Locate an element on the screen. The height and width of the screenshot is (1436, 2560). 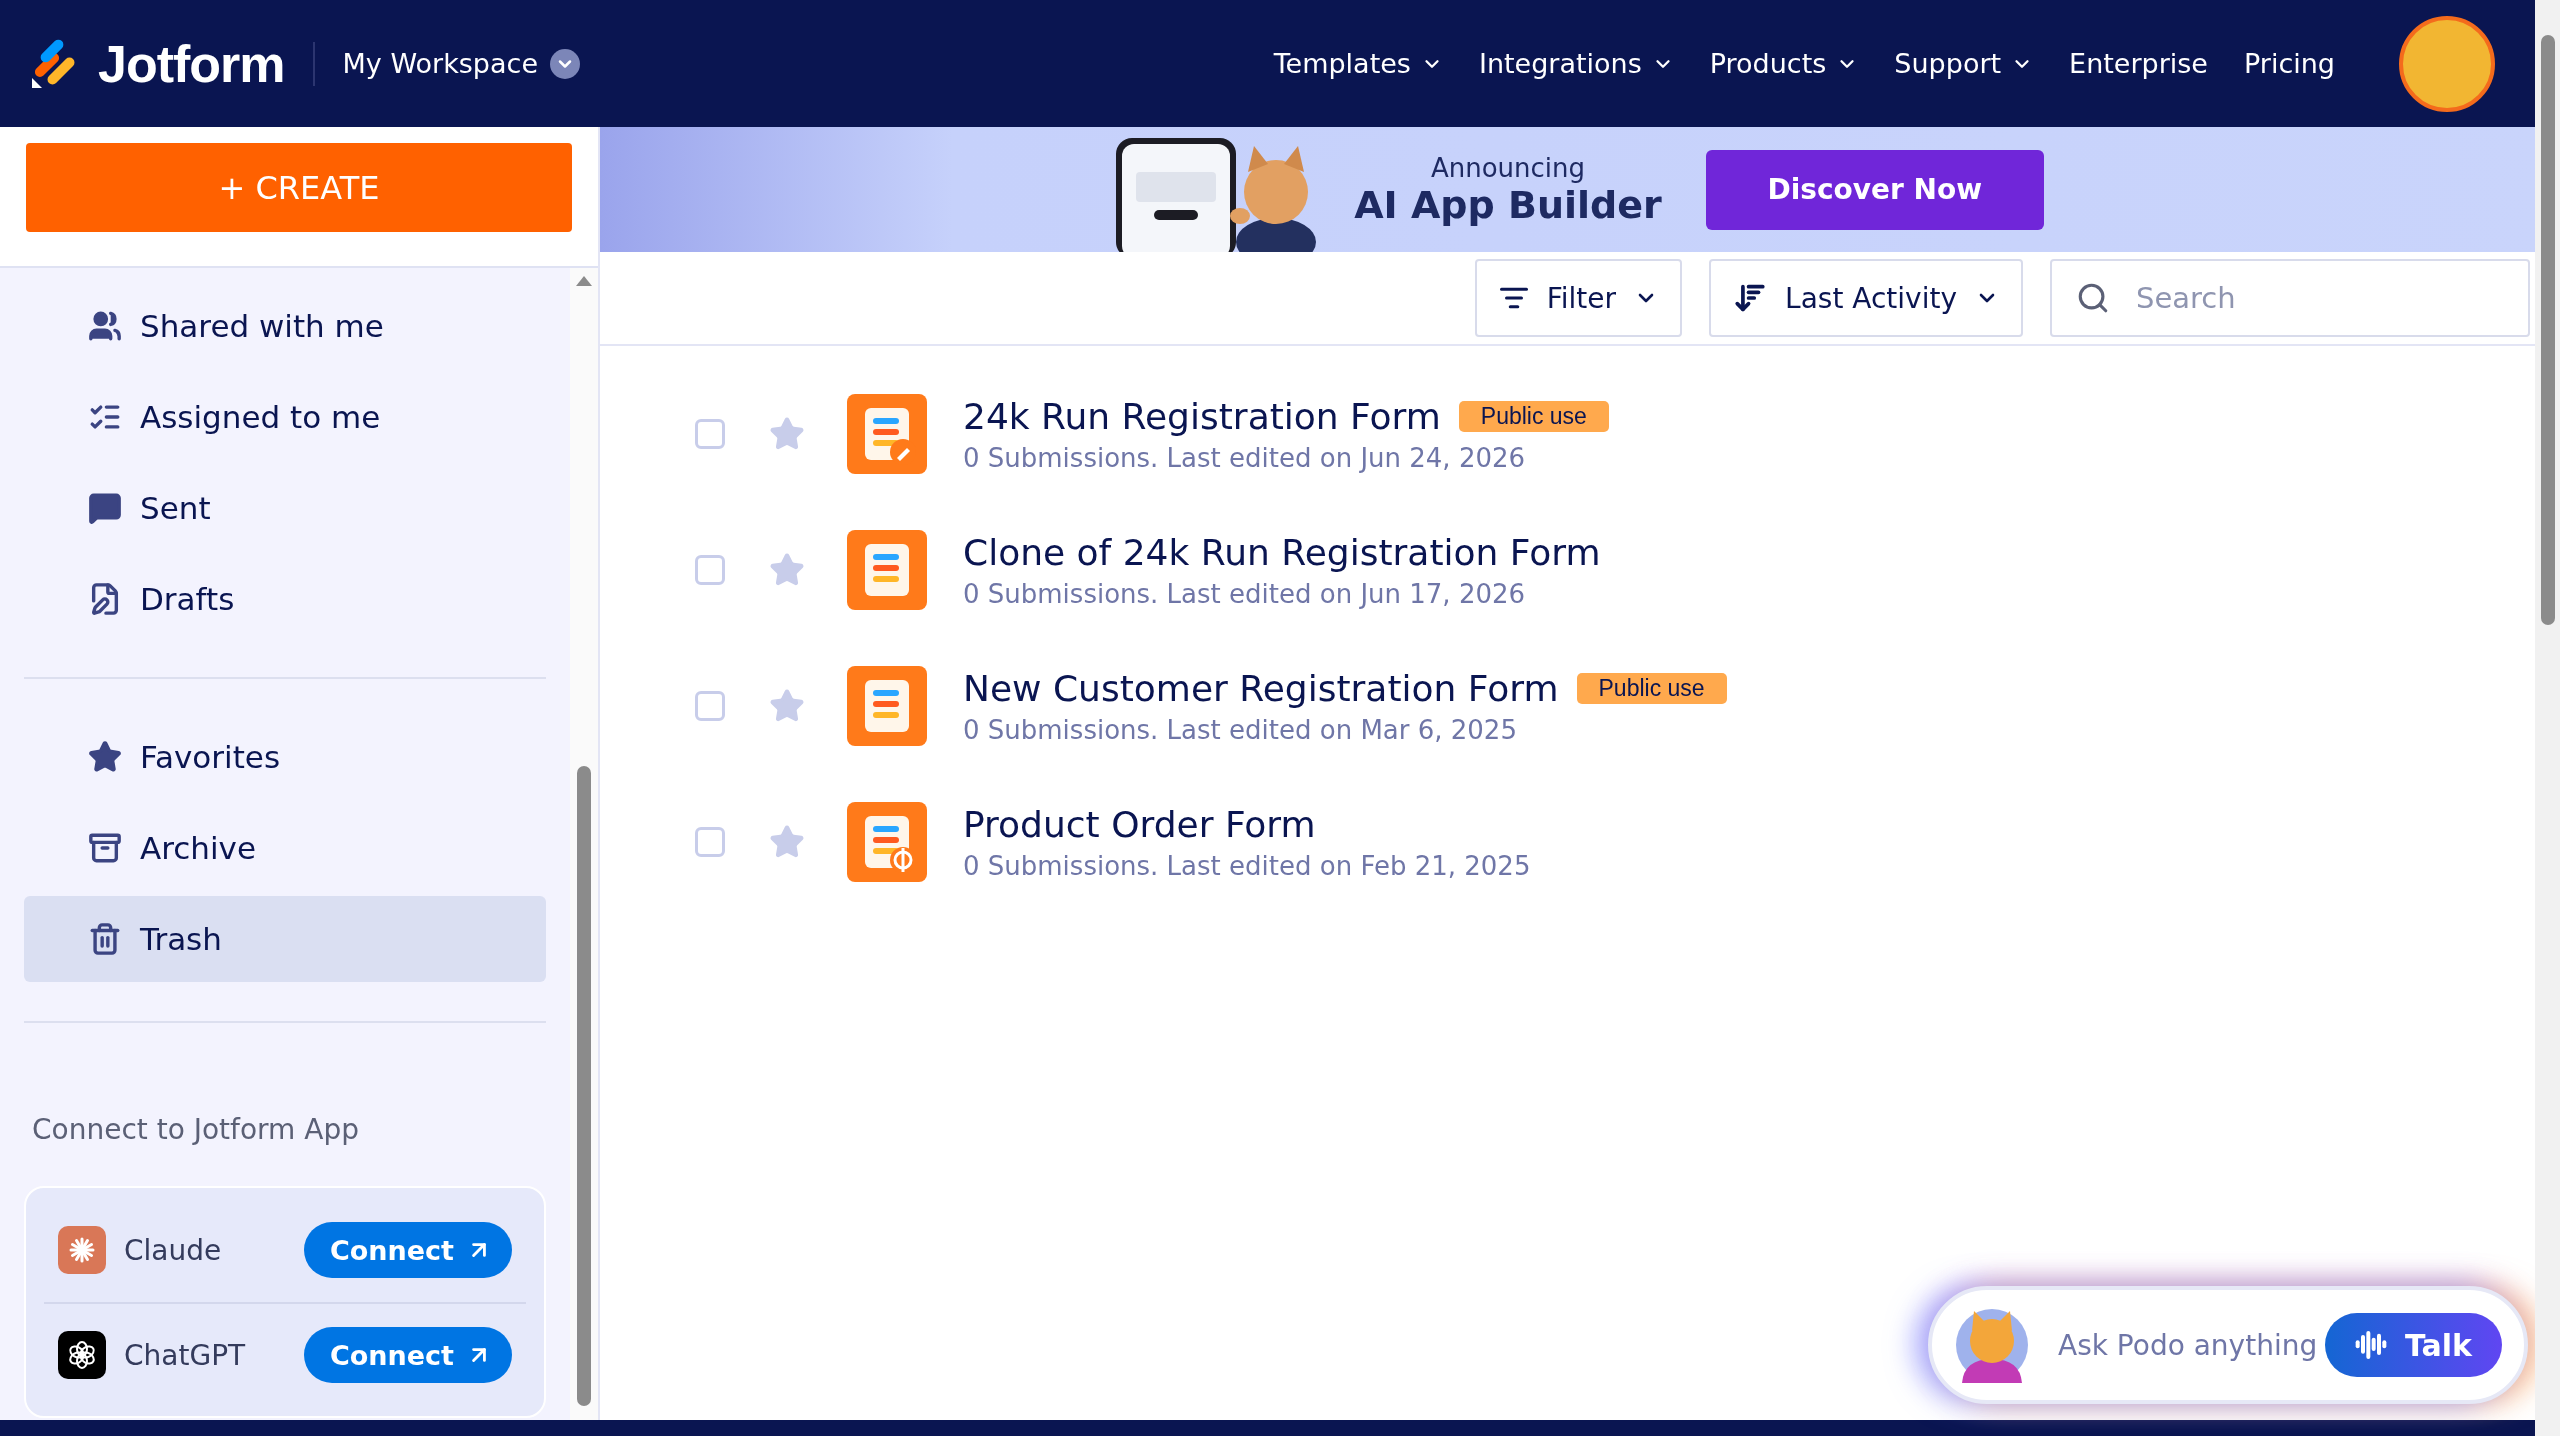
sidebar-item: Drafts is located at coordinates (285, 599).